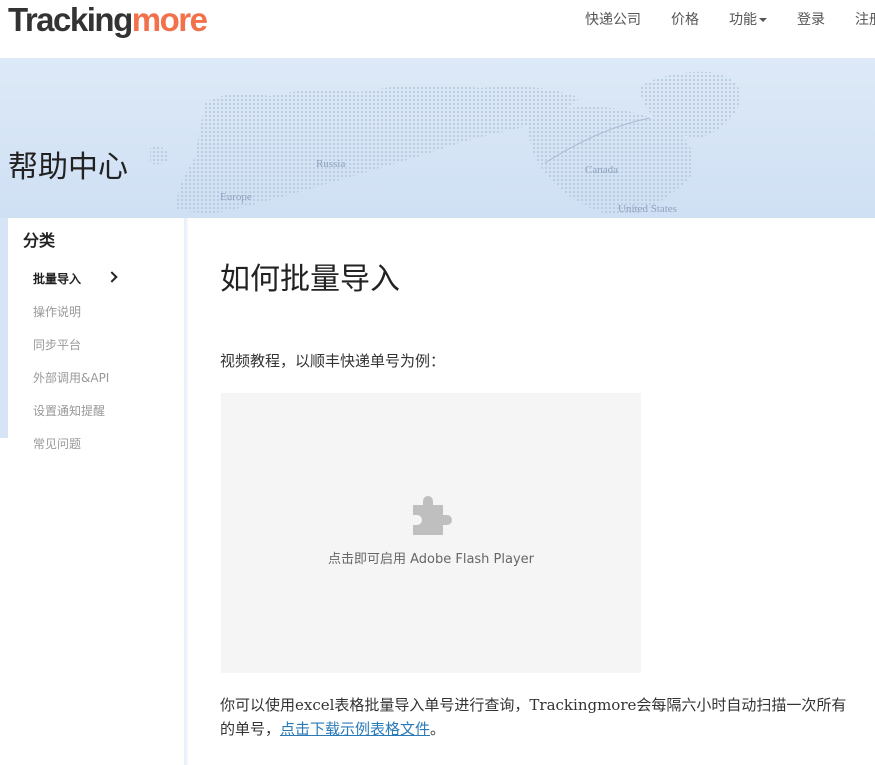  Describe the element at coordinates (70, 19) in the screenshot. I see `logo-part1: Tracking` at that location.